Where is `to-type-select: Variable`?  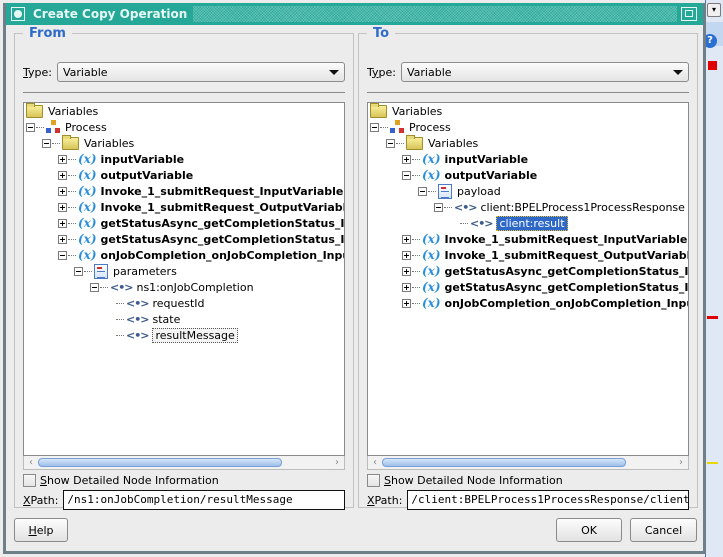 to-type-select: Variable is located at coordinates (545, 72).